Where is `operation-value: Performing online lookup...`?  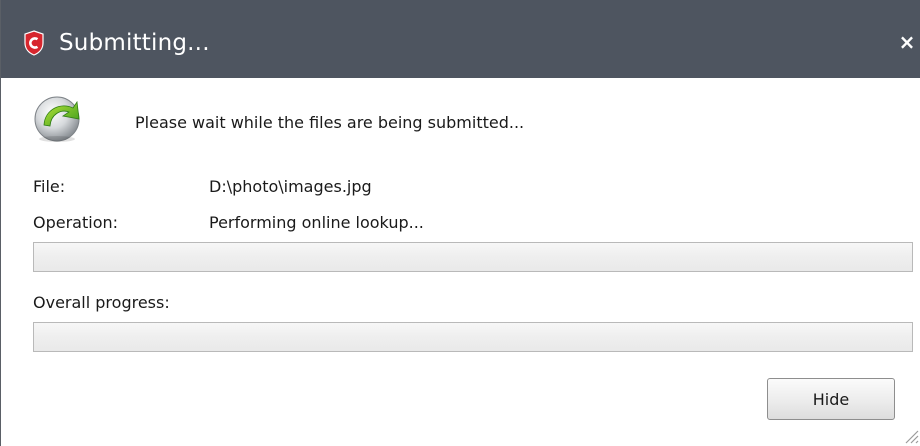 operation-value: Performing online lookup... is located at coordinates (316, 222).